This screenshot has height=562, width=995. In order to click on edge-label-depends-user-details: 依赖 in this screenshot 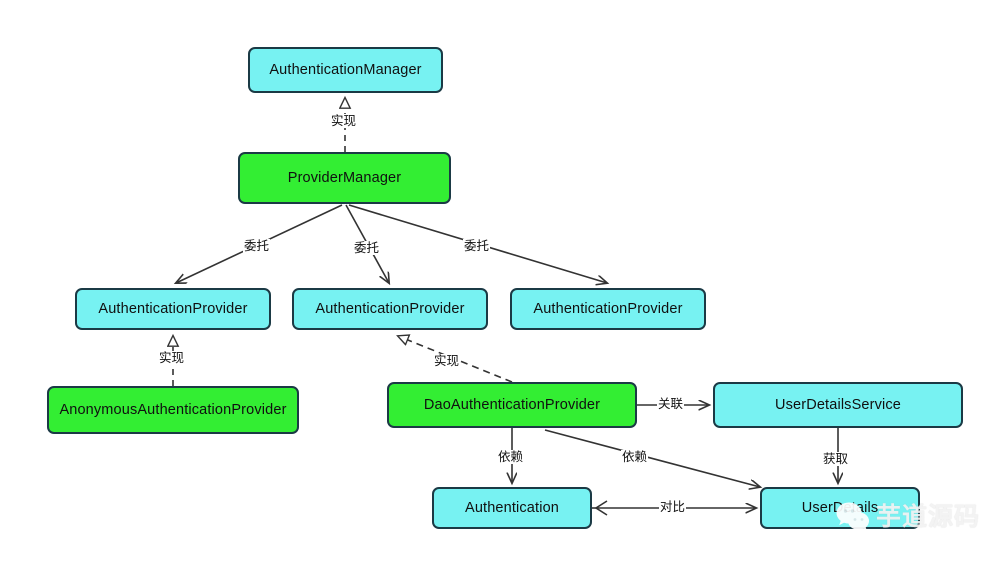, I will do `click(635, 457)`.